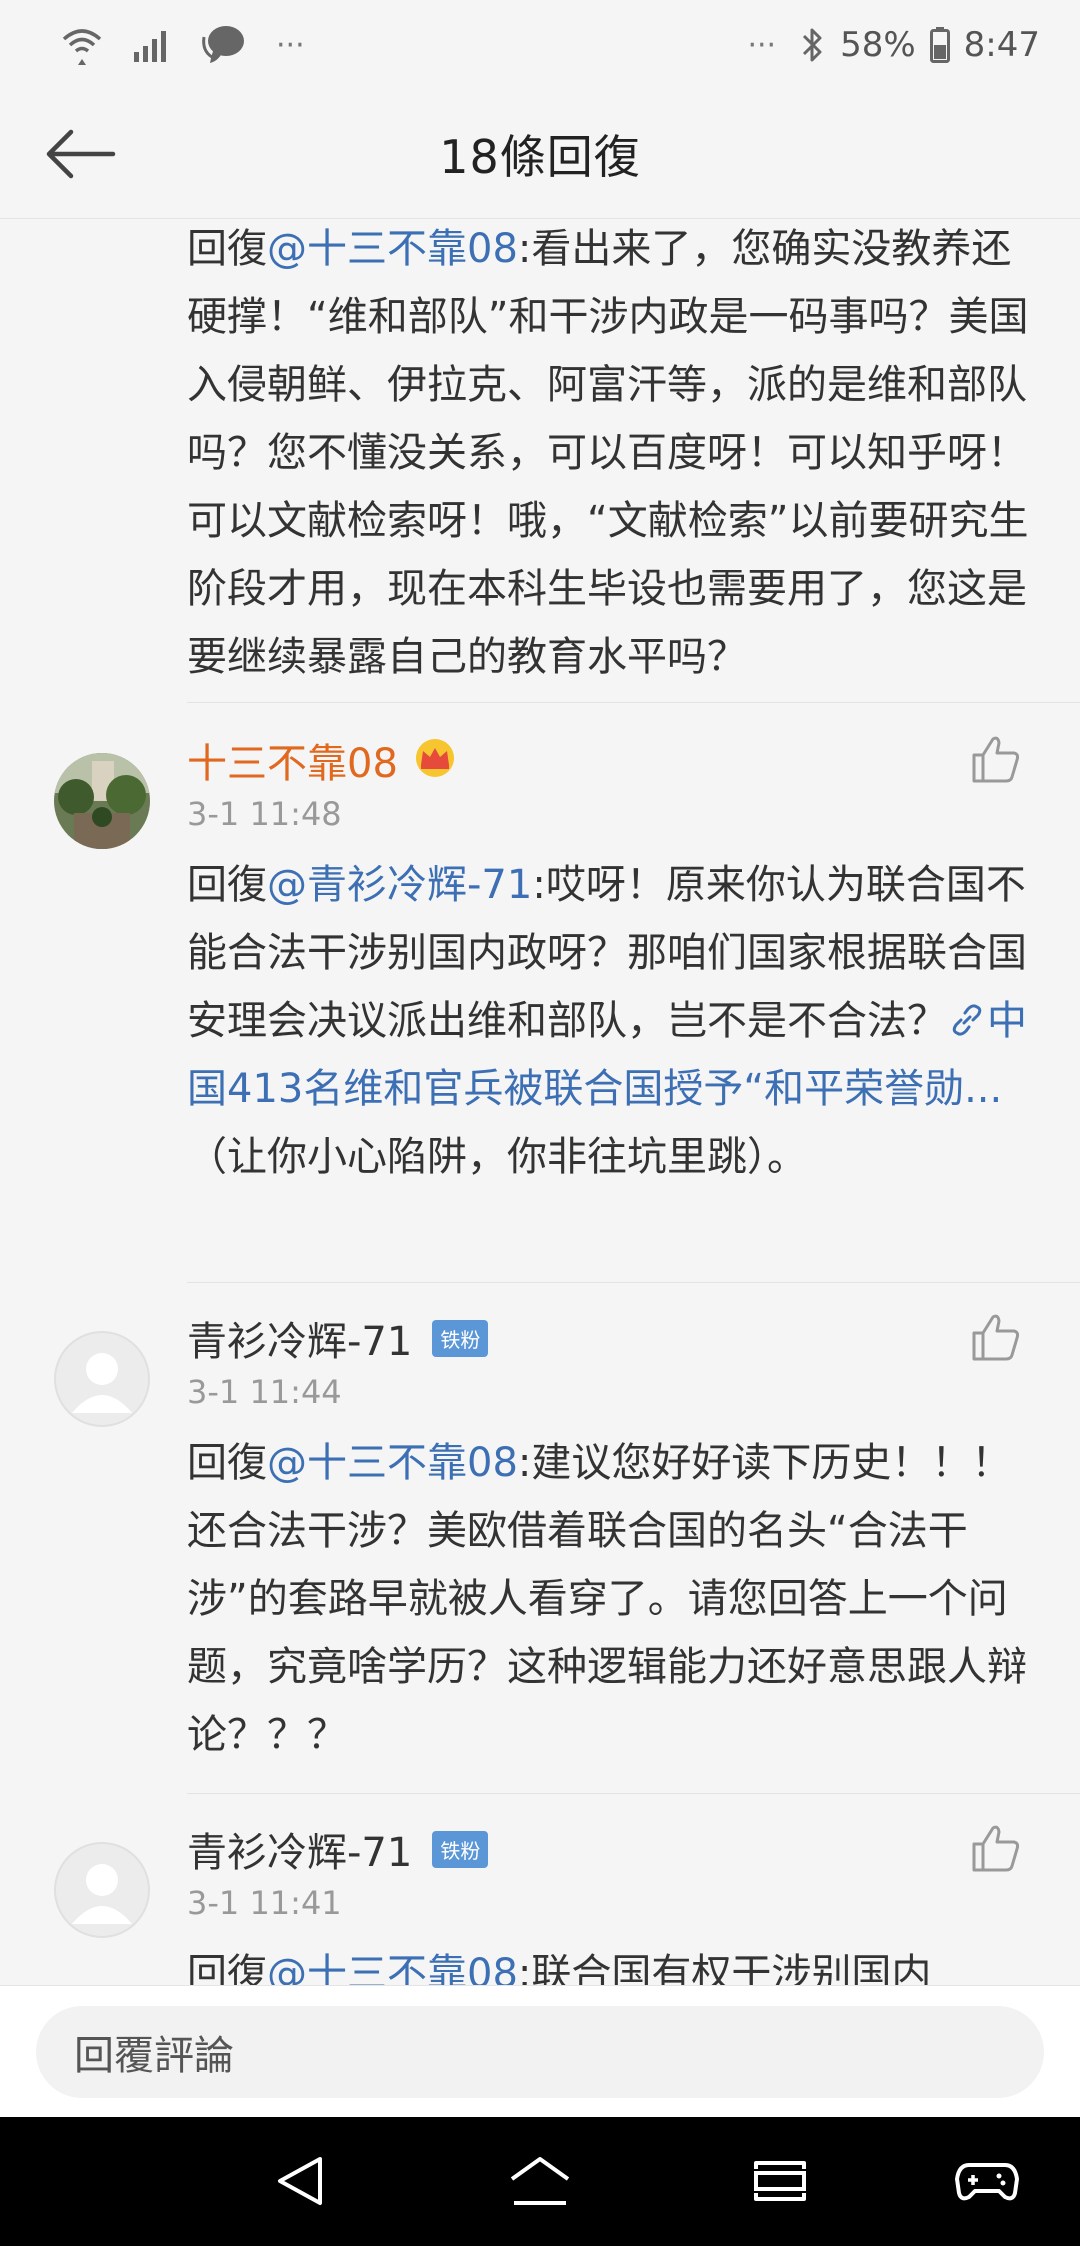 Image resolution: width=1080 pixels, height=2246 pixels. I want to click on arrow-left-icon, so click(81, 154).